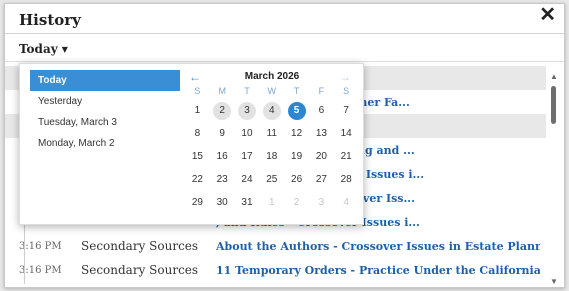 This screenshot has height=291, width=569. I want to click on day-number: 16, so click(222, 156).